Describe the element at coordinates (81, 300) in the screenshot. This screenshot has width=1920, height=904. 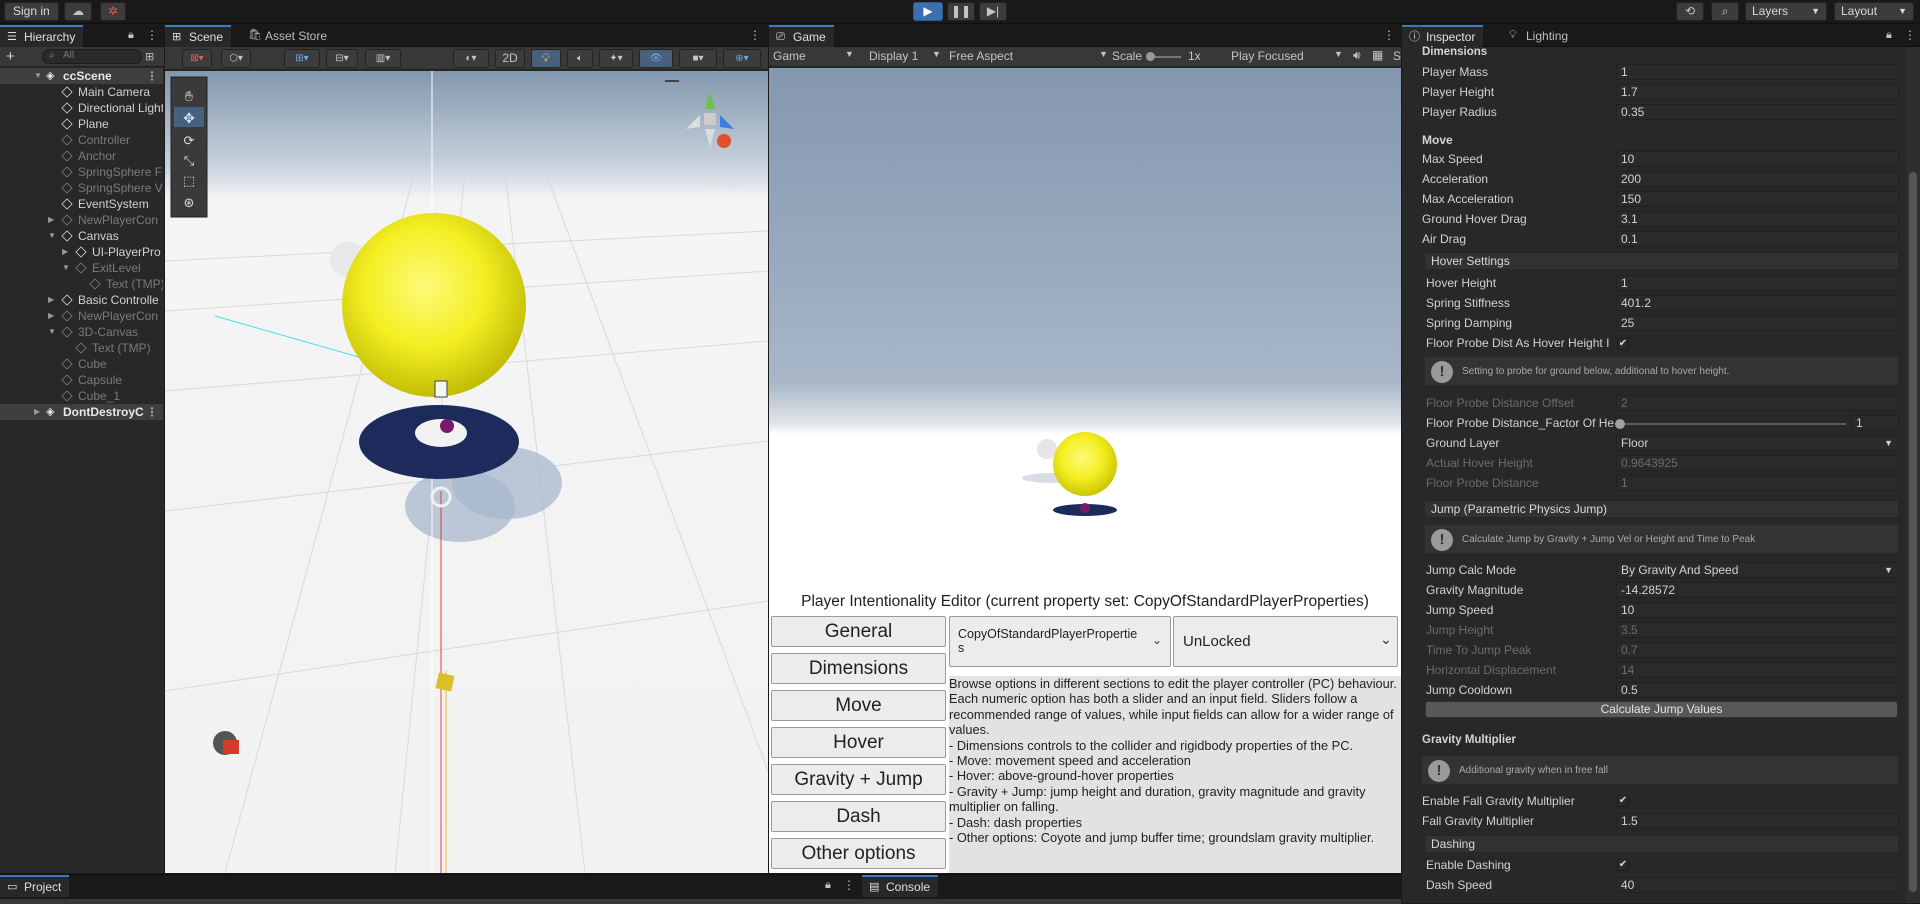
I see `hierarchy-item: ▶ Basic Controlle` at that location.